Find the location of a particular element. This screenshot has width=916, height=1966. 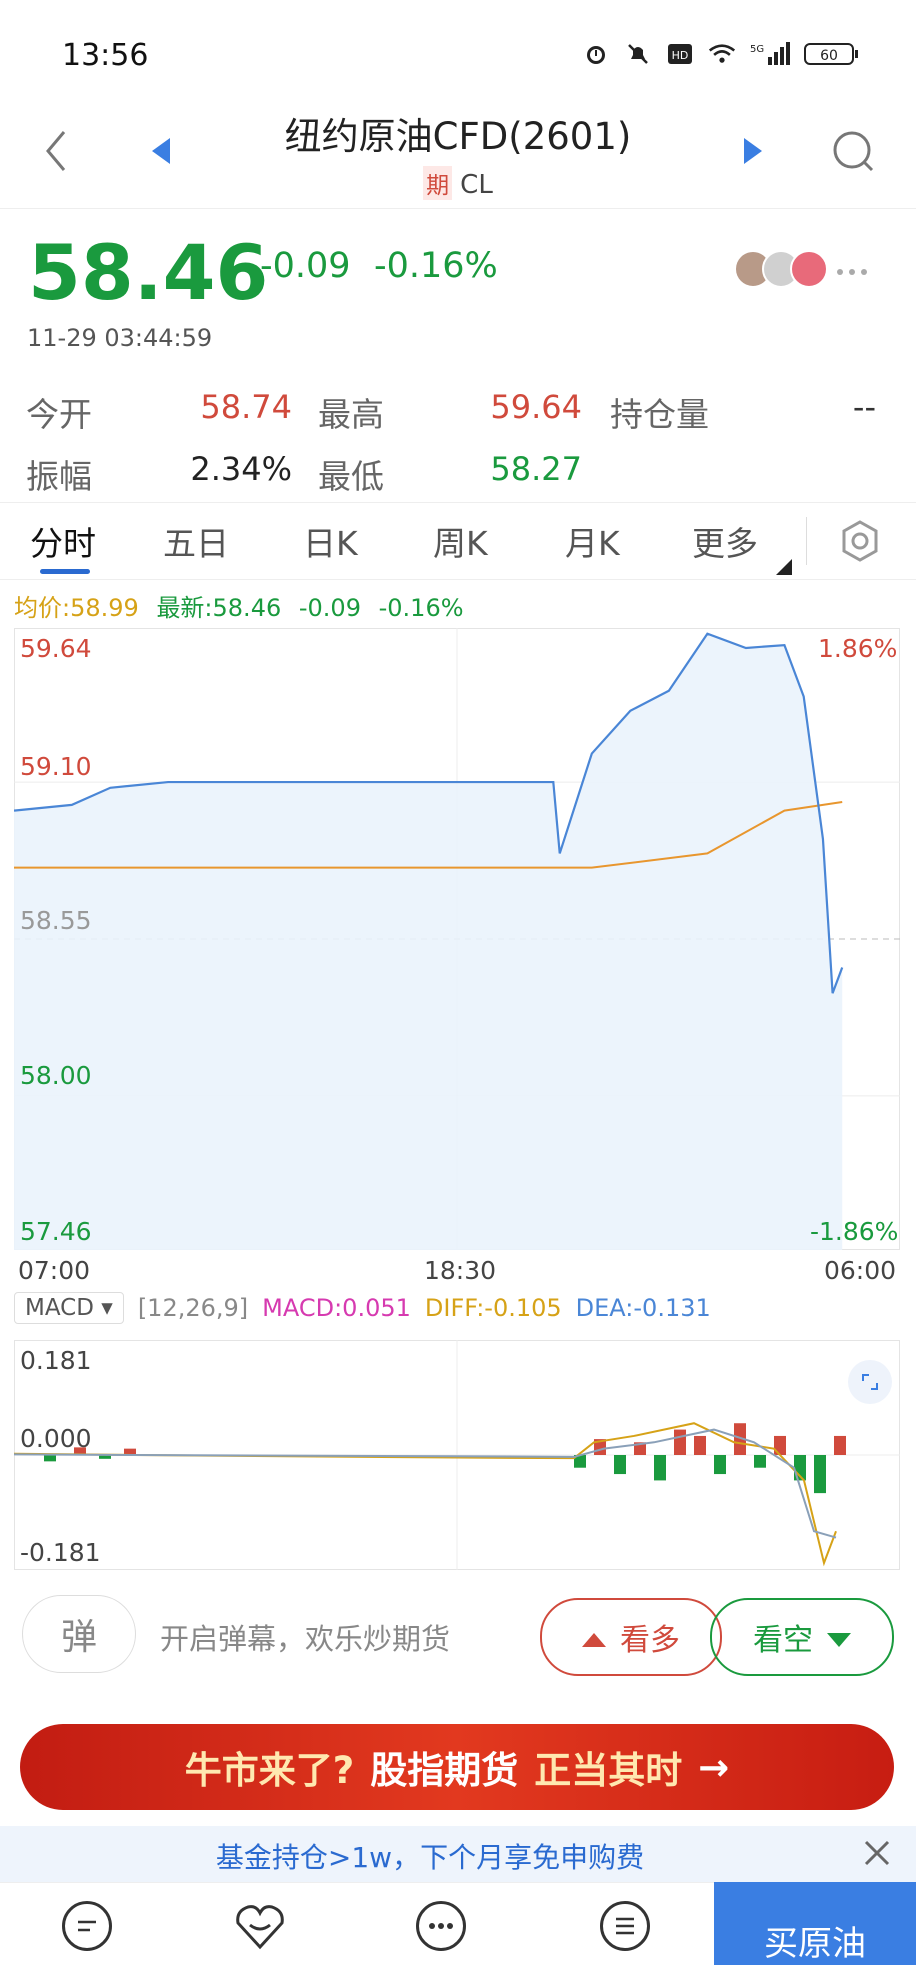

tab-monthly-k: 月K is located at coordinates (592, 541).